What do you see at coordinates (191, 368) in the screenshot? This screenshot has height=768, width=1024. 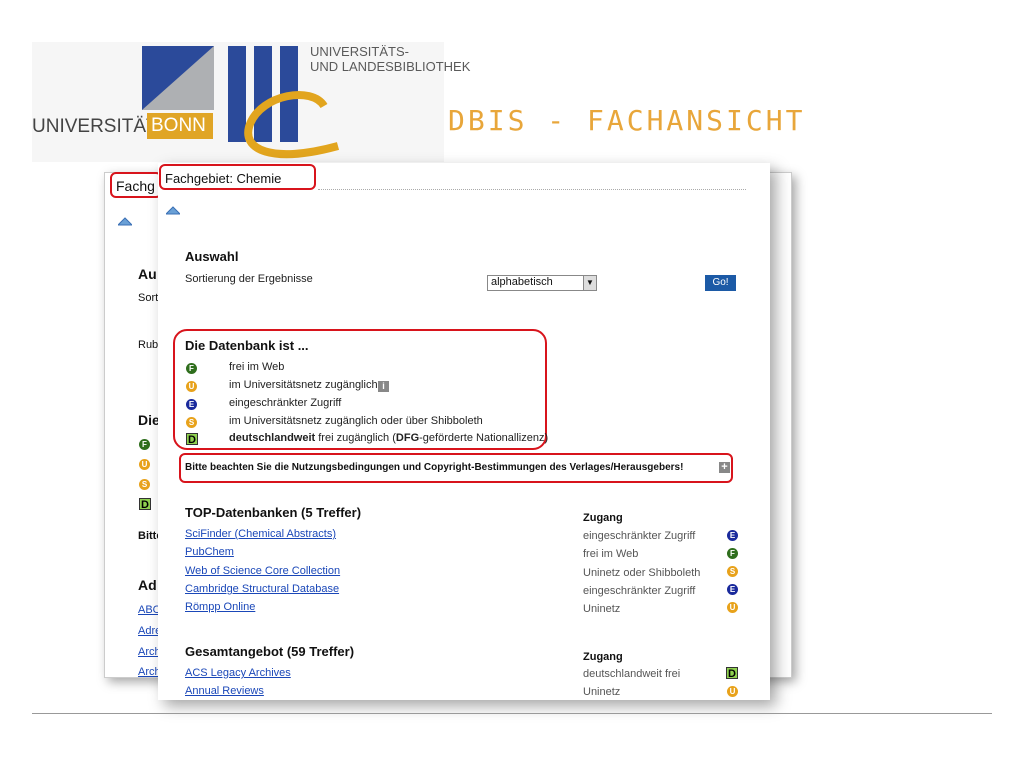 I see `badge-free-icon: F` at bounding box center [191, 368].